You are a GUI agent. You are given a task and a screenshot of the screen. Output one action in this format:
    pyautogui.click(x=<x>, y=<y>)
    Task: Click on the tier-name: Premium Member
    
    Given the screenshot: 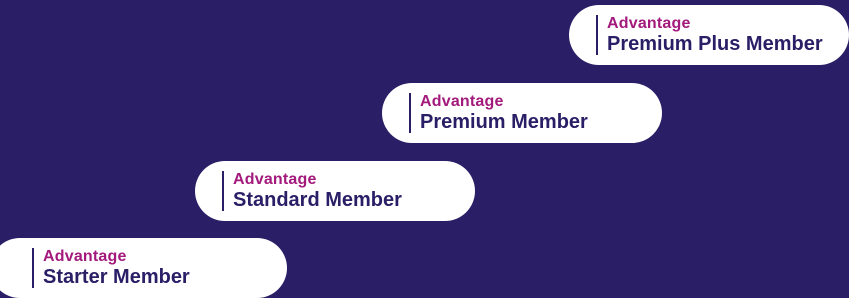 What is the action you would take?
    pyautogui.click(x=504, y=122)
    